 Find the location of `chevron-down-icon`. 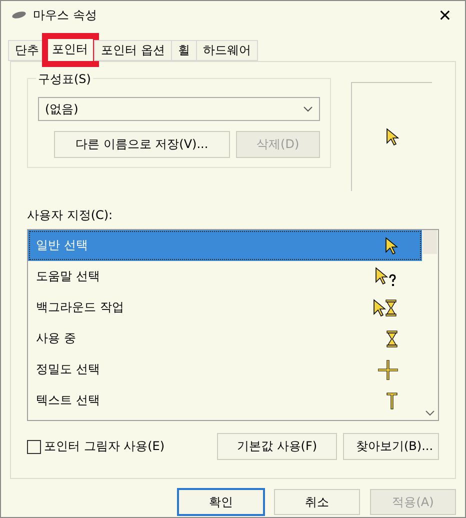

chevron-down-icon is located at coordinates (308, 109).